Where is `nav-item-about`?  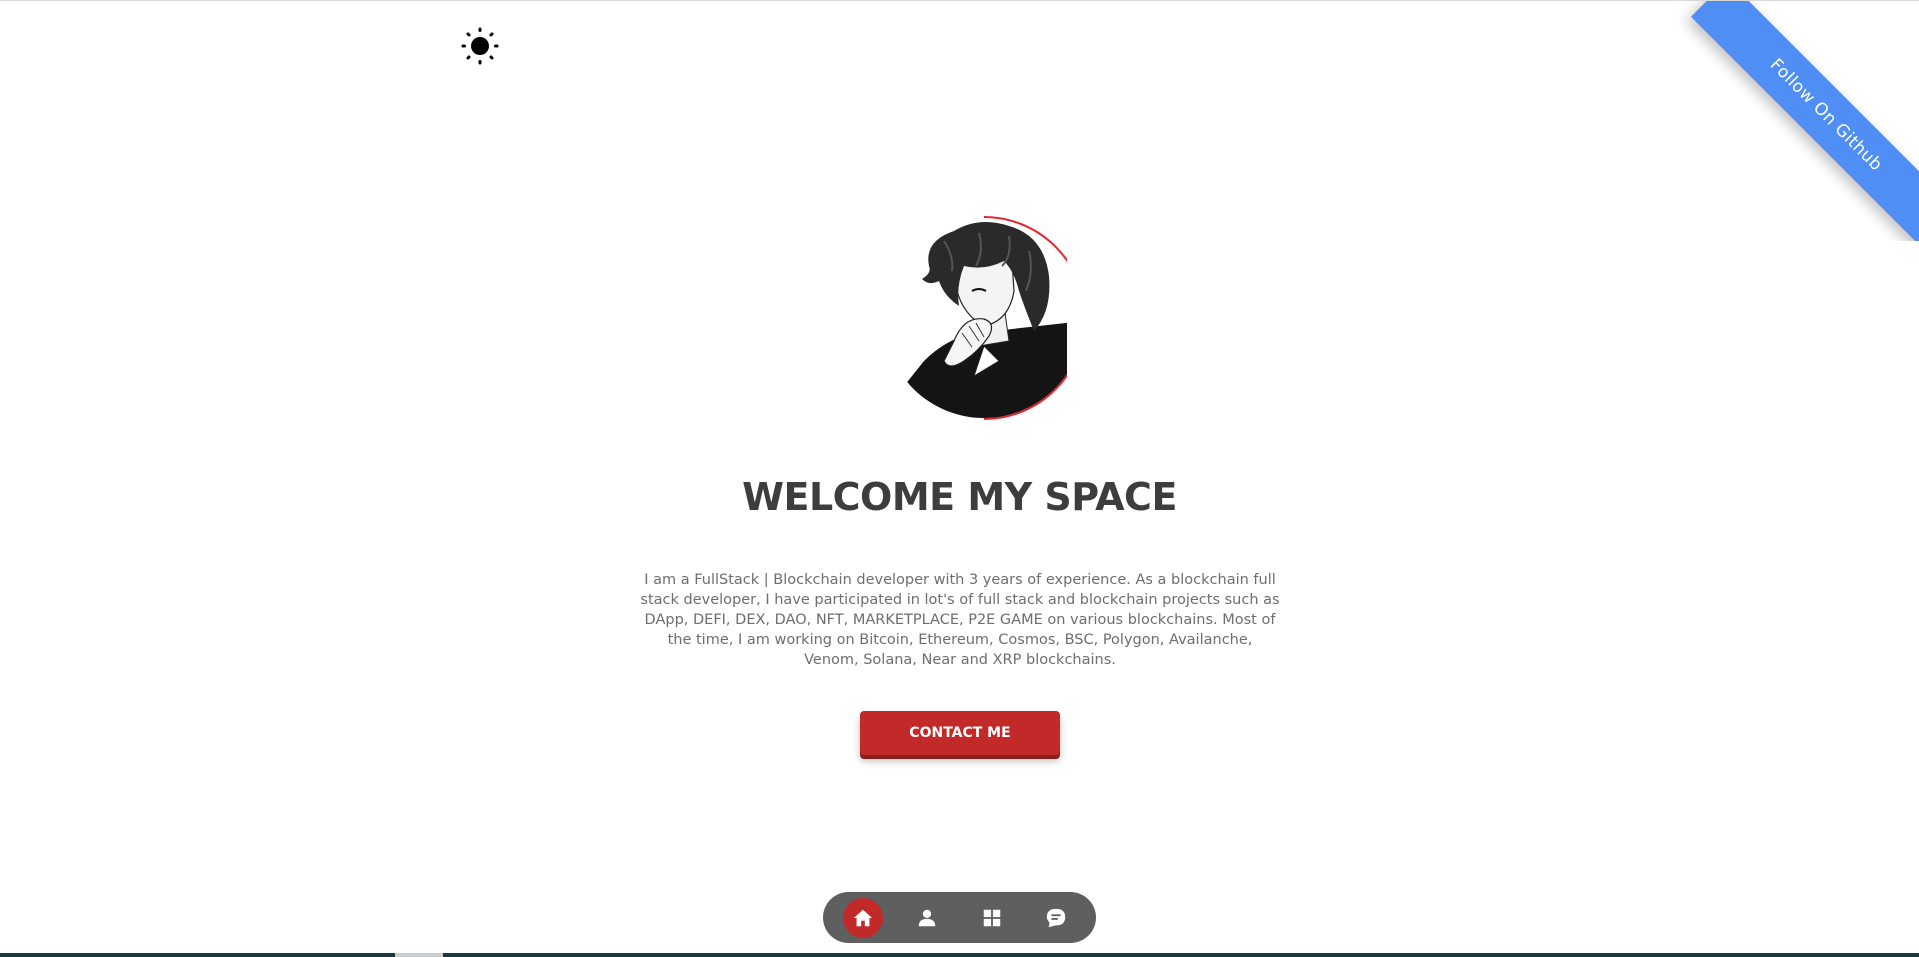 nav-item-about is located at coordinates (927, 918).